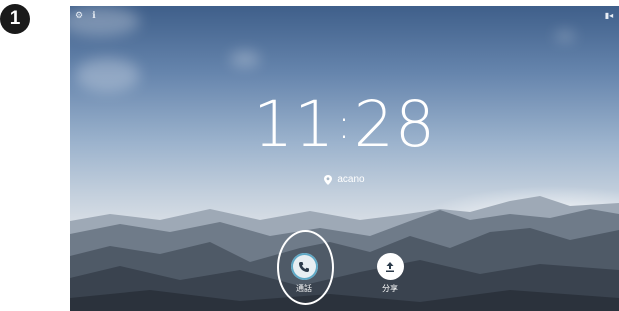 The width and height of the screenshot is (619, 311). I want to click on info-icon: ℹ, so click(94, 15).